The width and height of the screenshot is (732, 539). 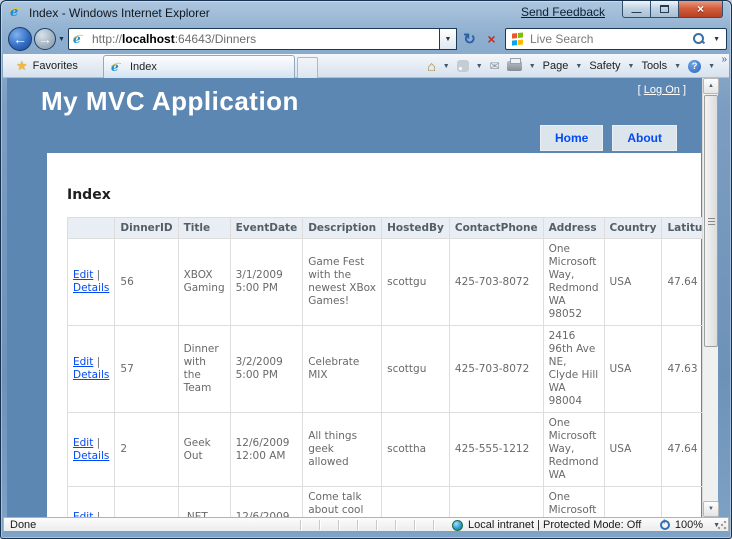 I want to click on page-menu: Page, so click(x=556, y=66).